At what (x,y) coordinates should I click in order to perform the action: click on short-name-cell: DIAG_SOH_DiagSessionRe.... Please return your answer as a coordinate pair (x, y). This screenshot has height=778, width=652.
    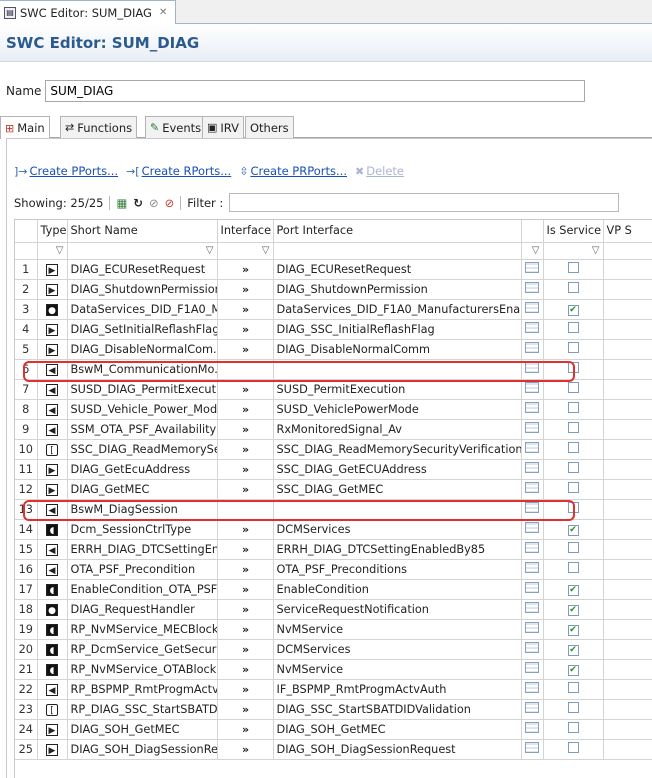
    Looking at the image, I should click on (142, 749).